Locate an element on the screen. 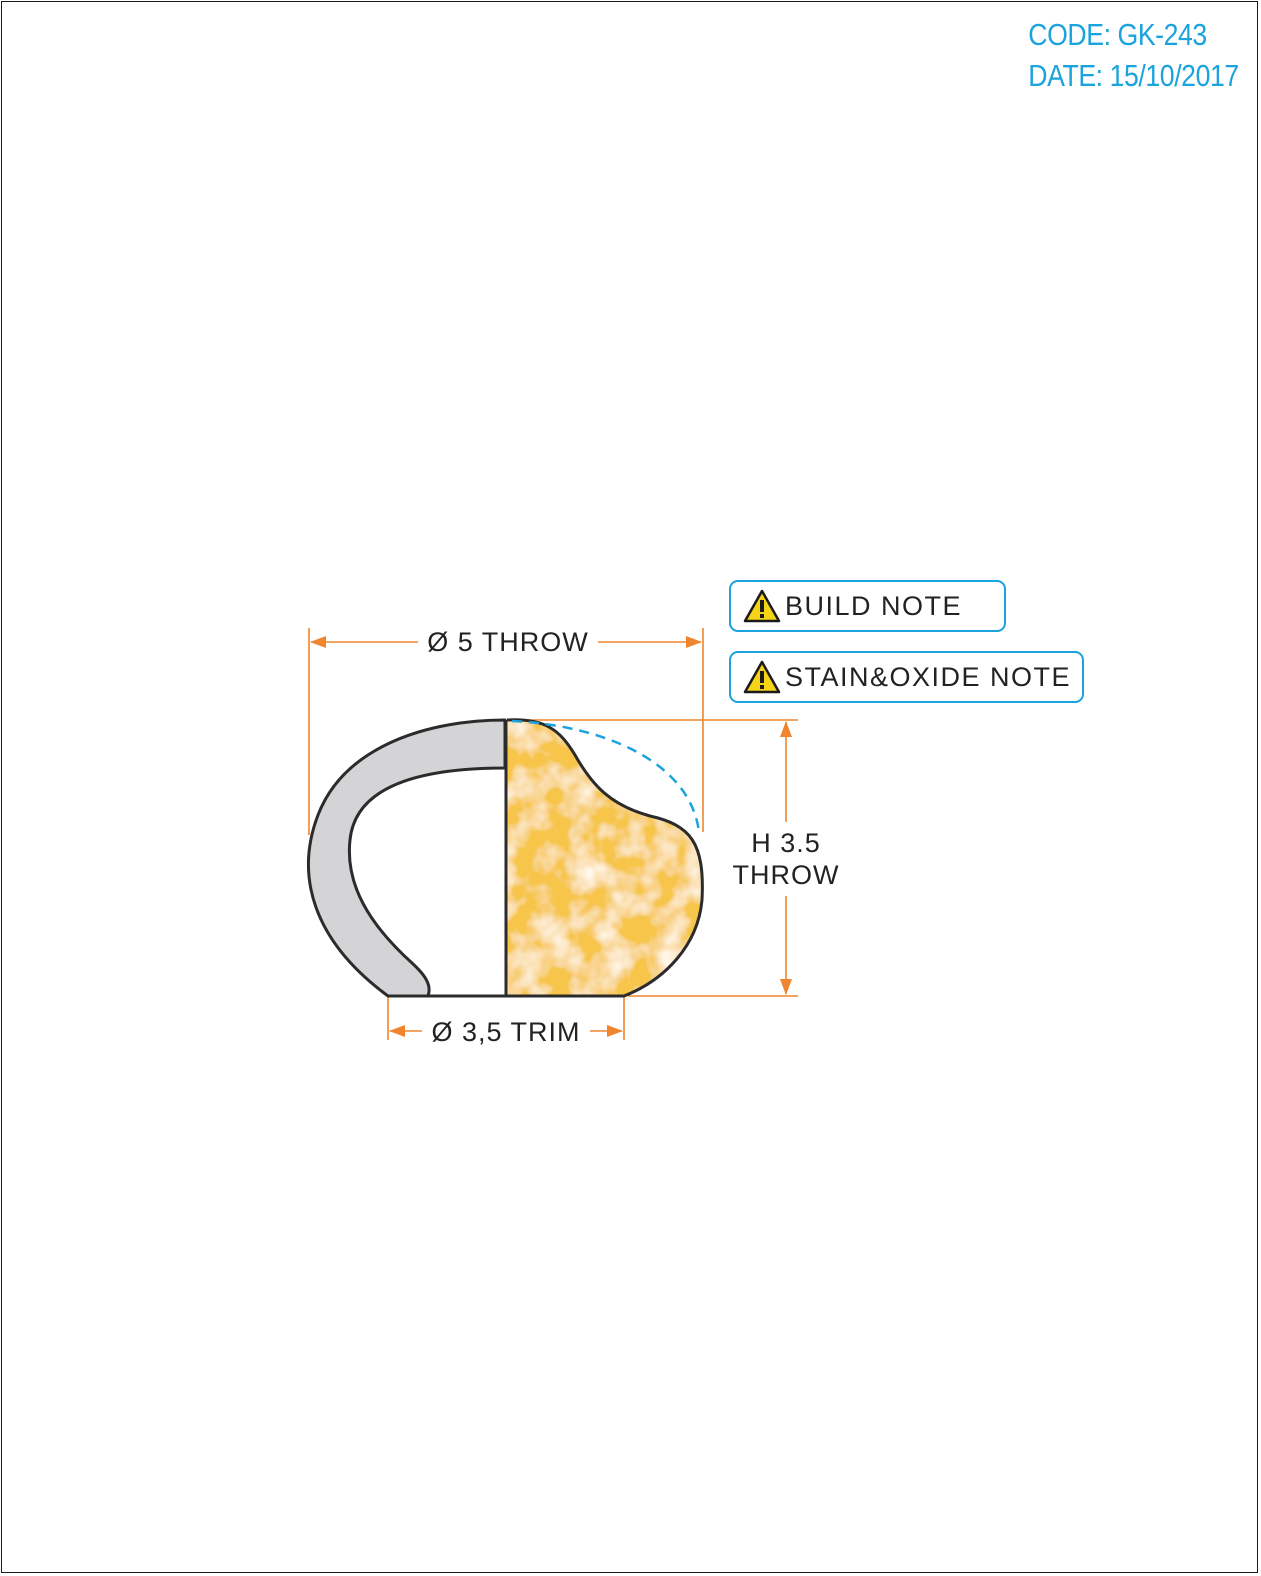  build-note-badge: BUILD NOTE is located at coordinates (867, 606).